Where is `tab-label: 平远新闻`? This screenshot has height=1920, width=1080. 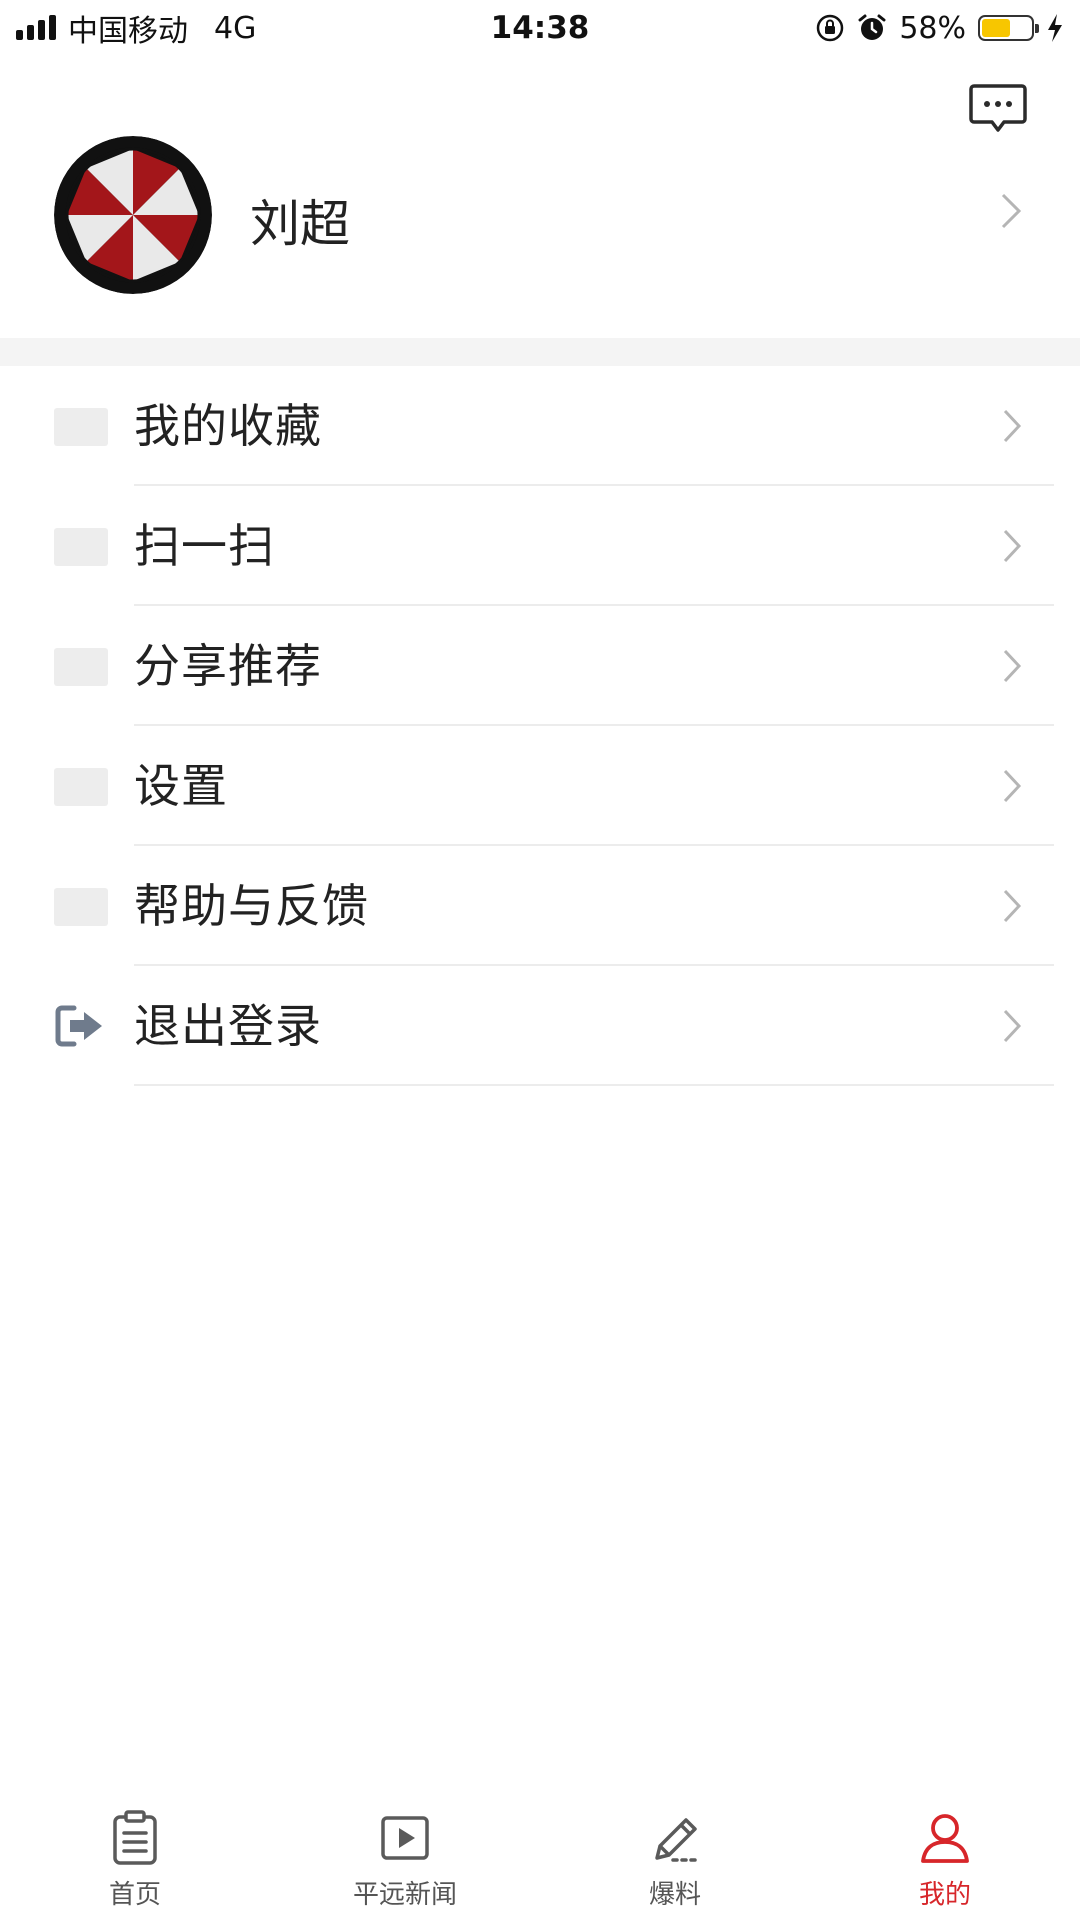 tab-label: 平远新闻 is located at coordinates (404, 1895).